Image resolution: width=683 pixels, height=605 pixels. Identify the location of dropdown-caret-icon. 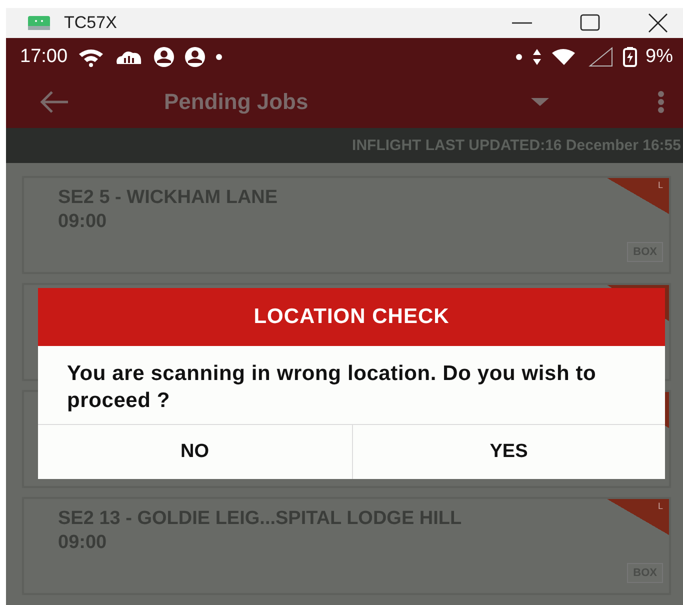
(540, 101).